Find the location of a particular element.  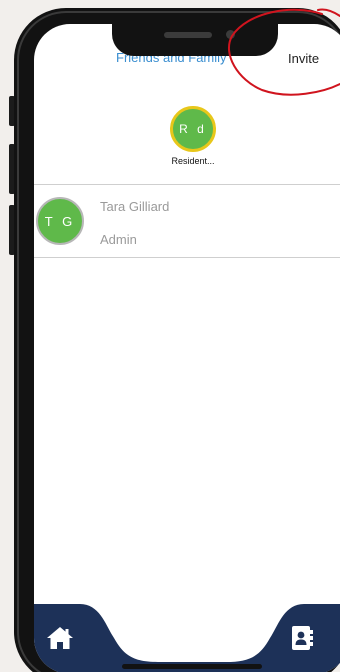

home-indicator is located at coordinates (192, 666).